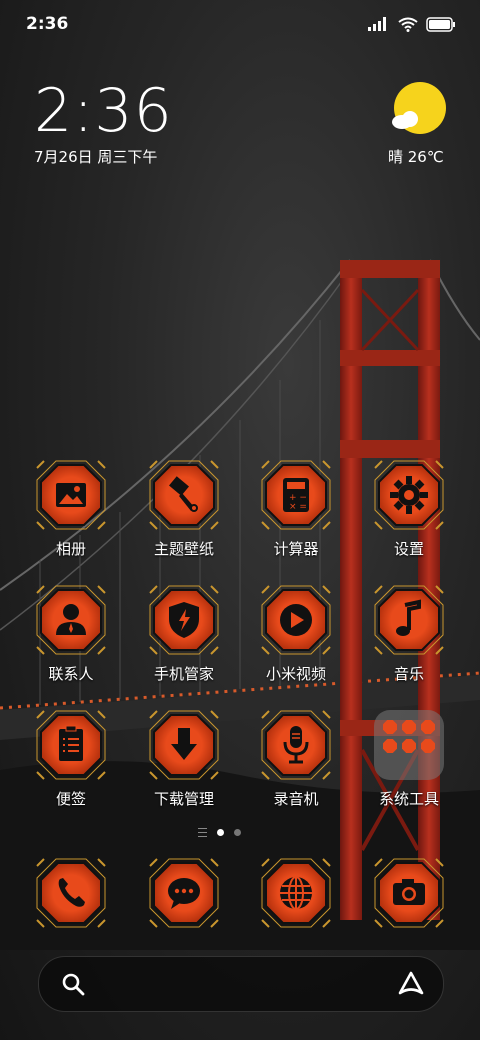  I want to click on microphone-icon, so click(296, 745).